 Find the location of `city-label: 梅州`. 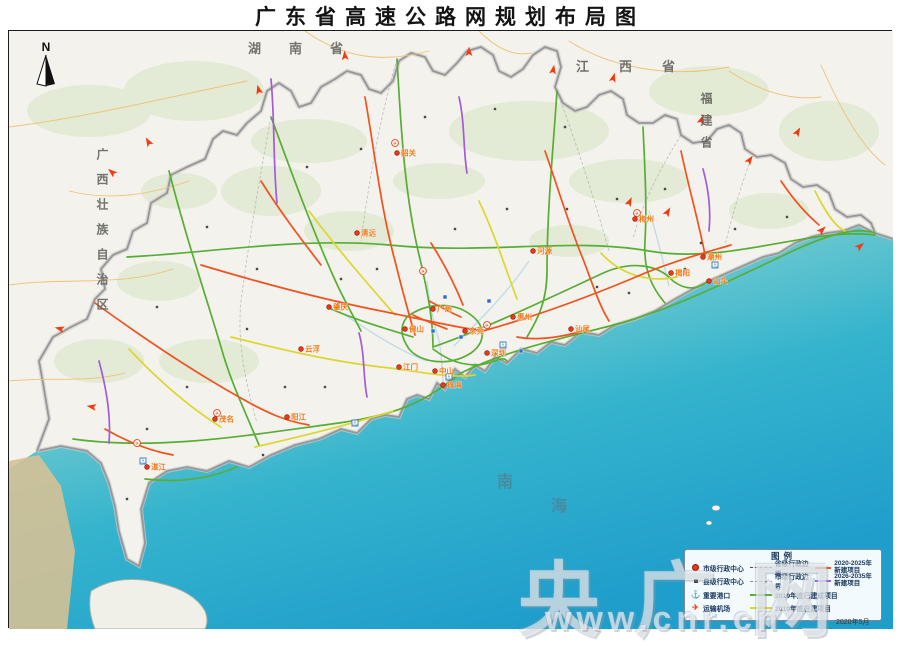

city-label: 梅州 is located at coordinates (646, 219).